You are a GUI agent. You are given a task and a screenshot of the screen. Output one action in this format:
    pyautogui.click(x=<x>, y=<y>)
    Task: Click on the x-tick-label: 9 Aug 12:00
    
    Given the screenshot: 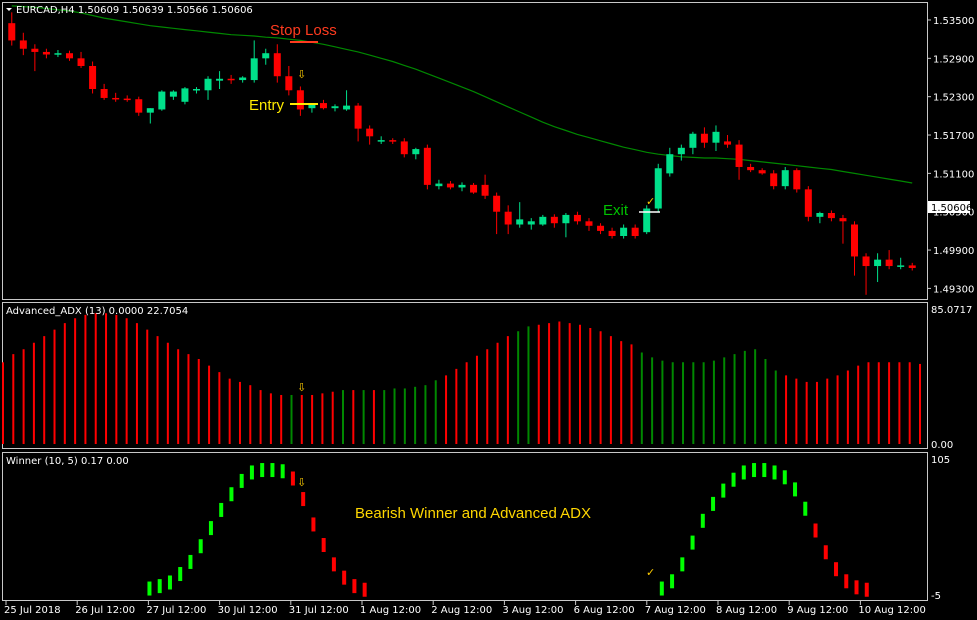 What is the action you would take?
    pyautogui.click(x=817, y=610)
    